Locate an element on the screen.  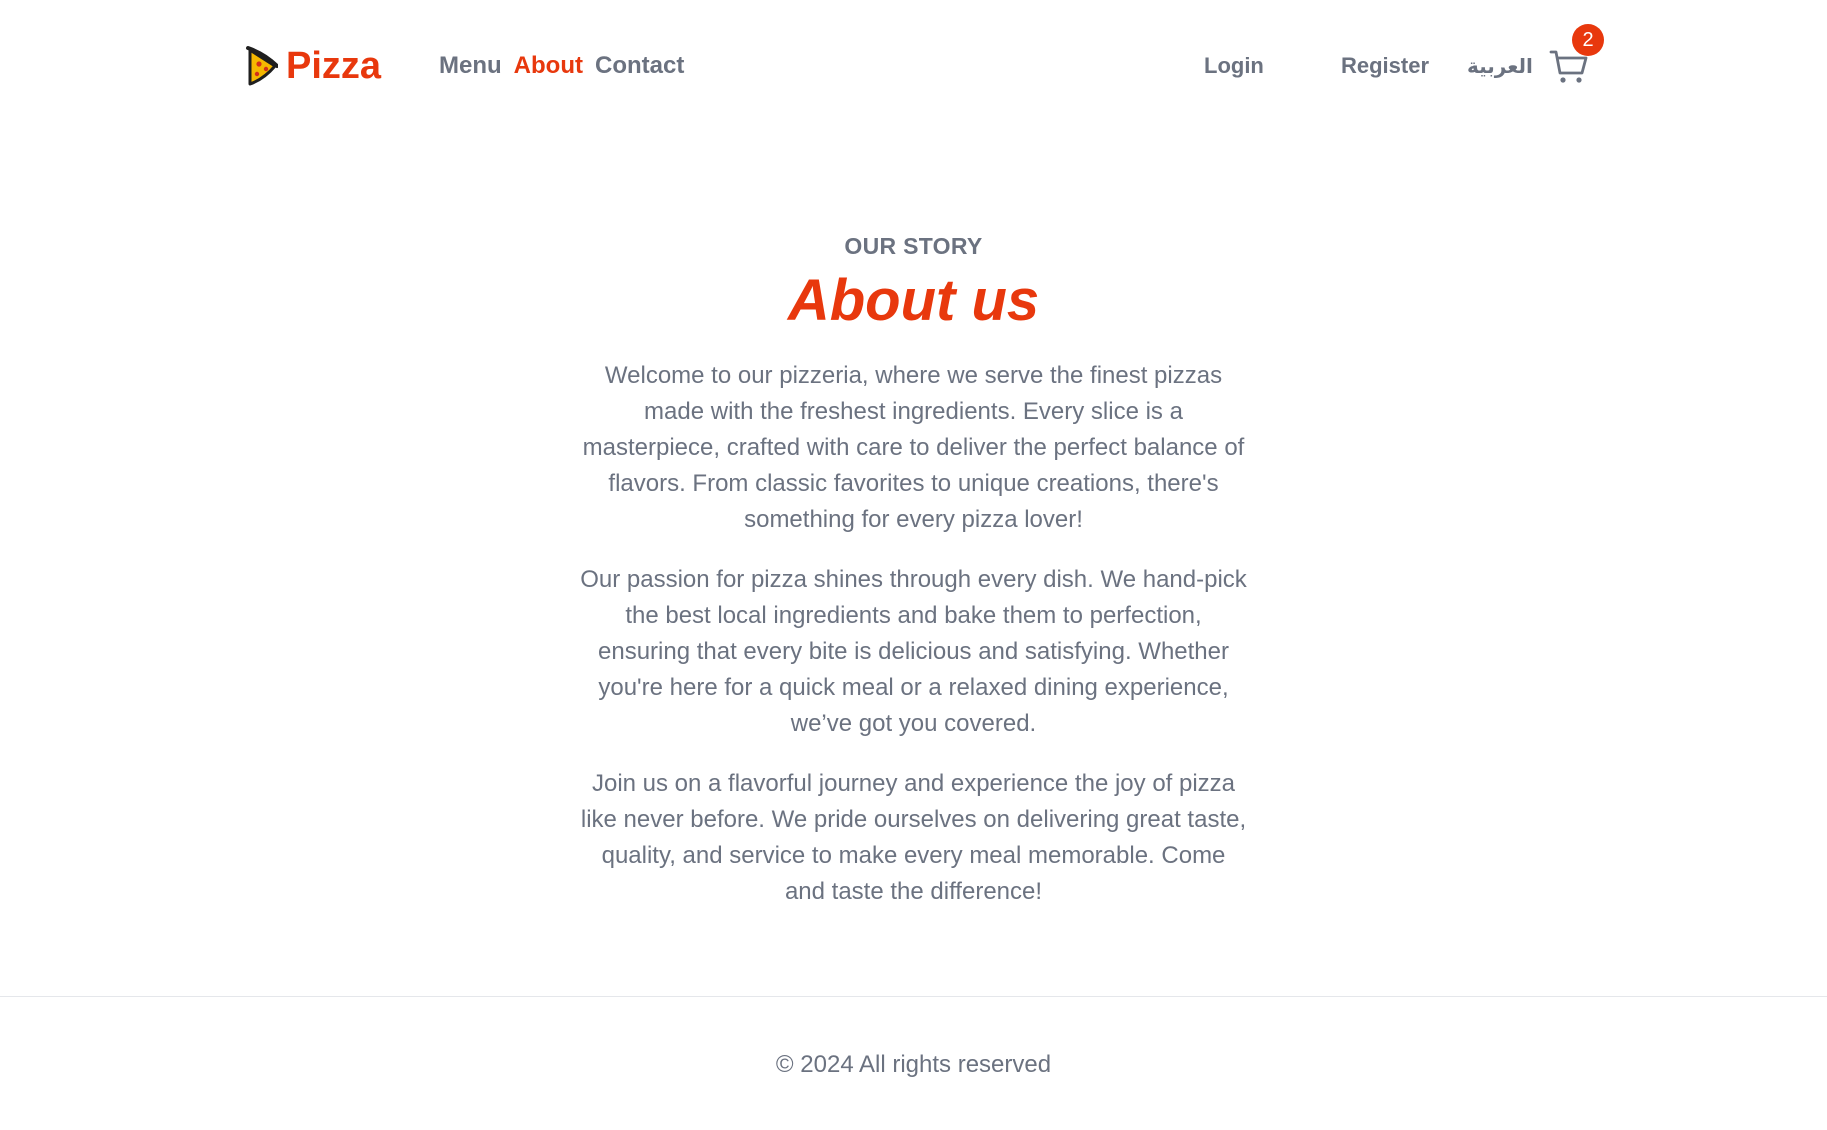
site-footer: © 2024 All rights reserved is located at coordinates (913, 1063).